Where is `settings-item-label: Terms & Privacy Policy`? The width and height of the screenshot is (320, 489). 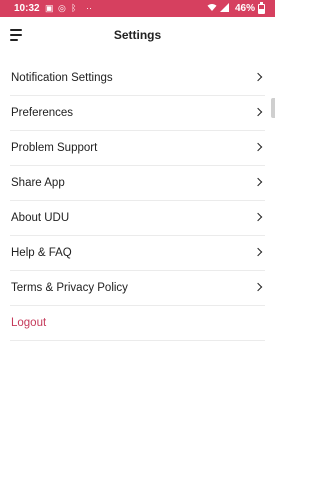
settings-item-label: Terms & Privacy Policy is located at coordinates (69, 288).